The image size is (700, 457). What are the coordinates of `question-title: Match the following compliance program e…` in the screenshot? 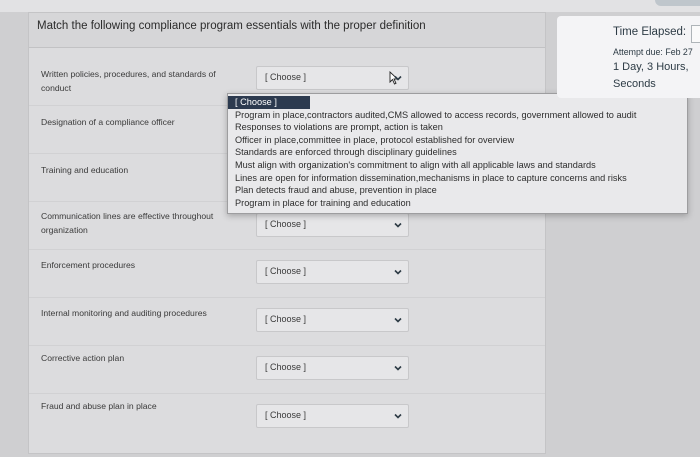 It's located at (231, 26).